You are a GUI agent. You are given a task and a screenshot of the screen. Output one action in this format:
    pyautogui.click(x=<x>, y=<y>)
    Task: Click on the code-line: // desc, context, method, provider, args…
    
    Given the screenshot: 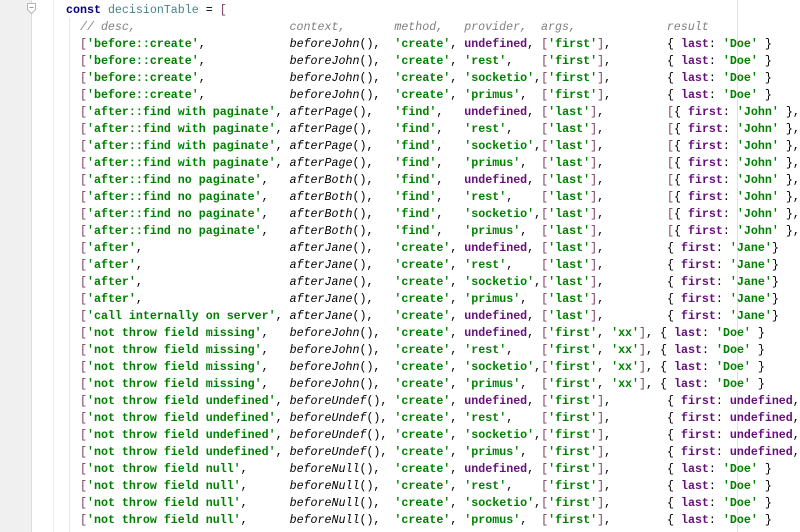 What is the action you would take?
    pyautogui.click(x=433, y=27)
    